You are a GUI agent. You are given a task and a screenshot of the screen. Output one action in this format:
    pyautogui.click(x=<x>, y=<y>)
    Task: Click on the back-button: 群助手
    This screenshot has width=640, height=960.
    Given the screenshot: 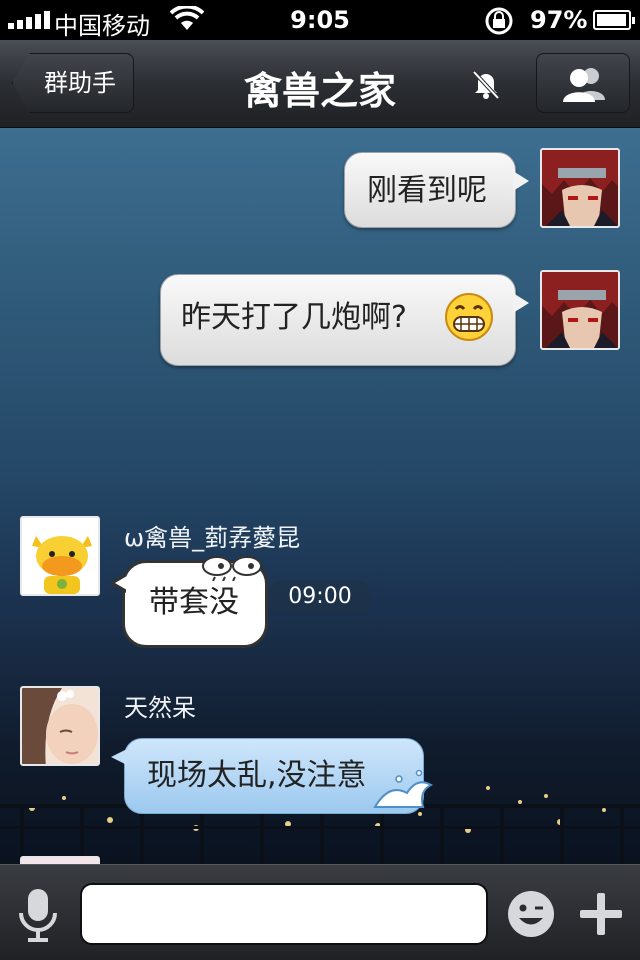 What is the action you would take?
    pyautogui.click(x=73, y=83)
    